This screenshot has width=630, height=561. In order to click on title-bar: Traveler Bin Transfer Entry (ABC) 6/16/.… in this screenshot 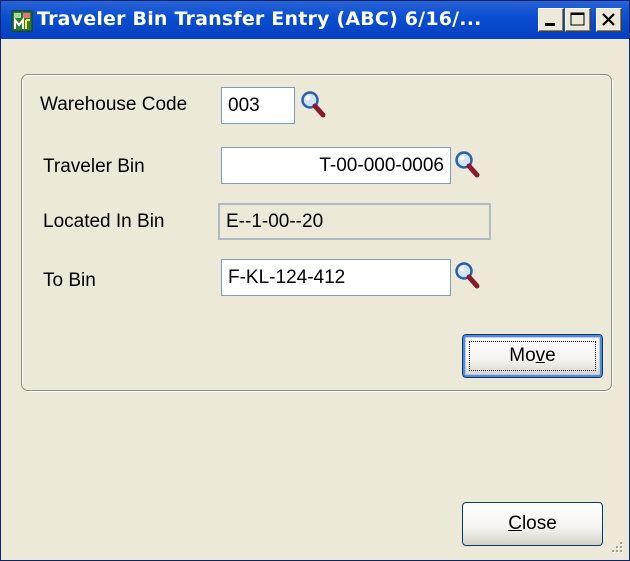, I will do `click(315, 20)`.